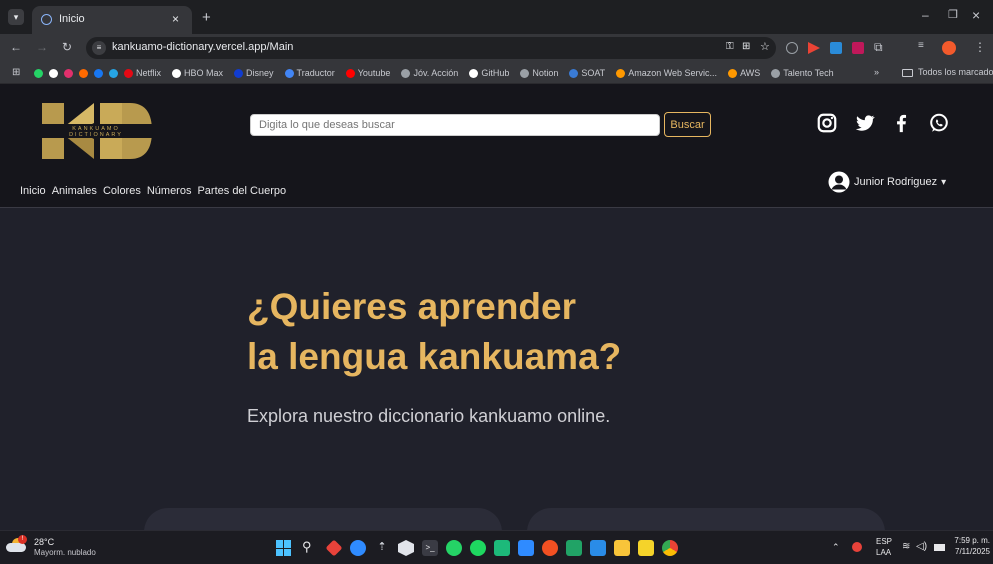  I want to click on close-icon: ×, so click(175, 19).